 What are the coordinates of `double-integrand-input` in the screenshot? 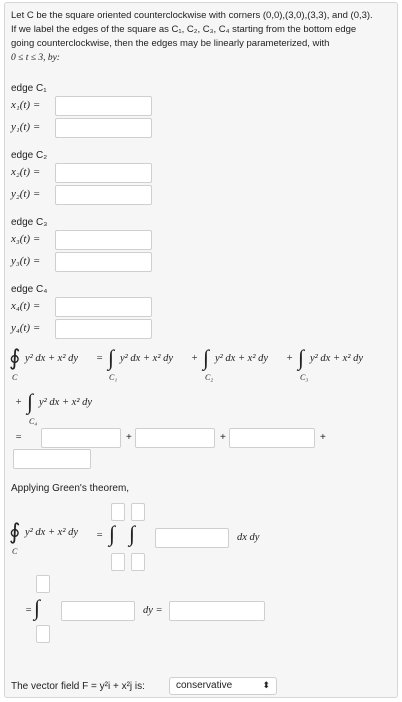 It's located at (192, 538).